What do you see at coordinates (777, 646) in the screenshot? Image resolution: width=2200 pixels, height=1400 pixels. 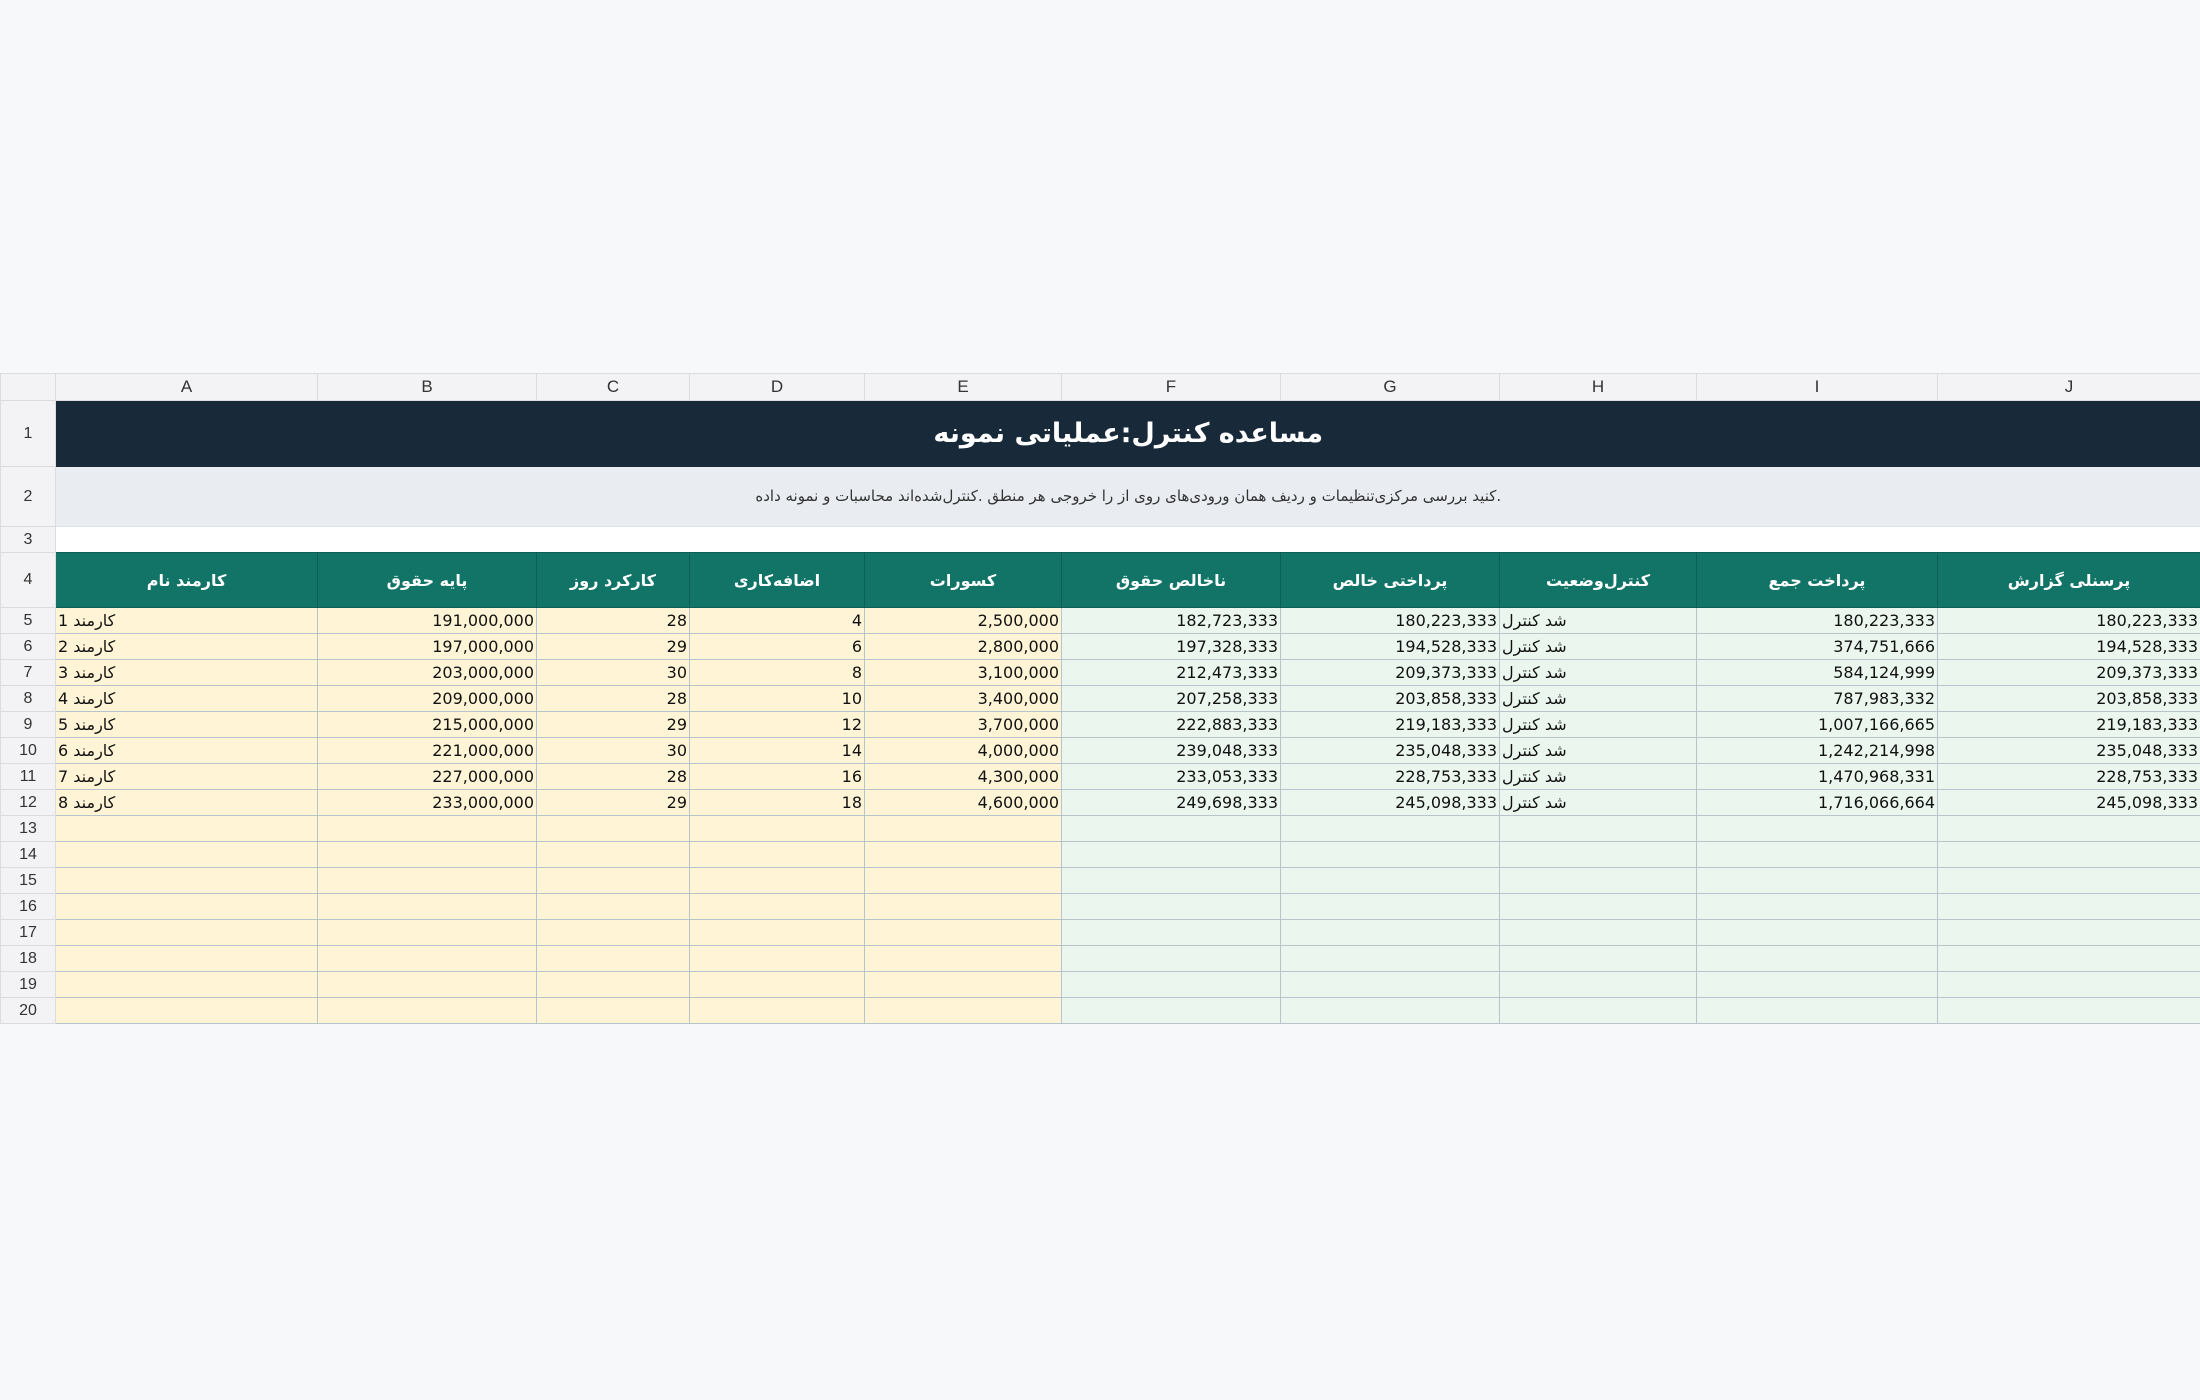 I see `cell-overtime: 6` at bounding box center [777, 646].